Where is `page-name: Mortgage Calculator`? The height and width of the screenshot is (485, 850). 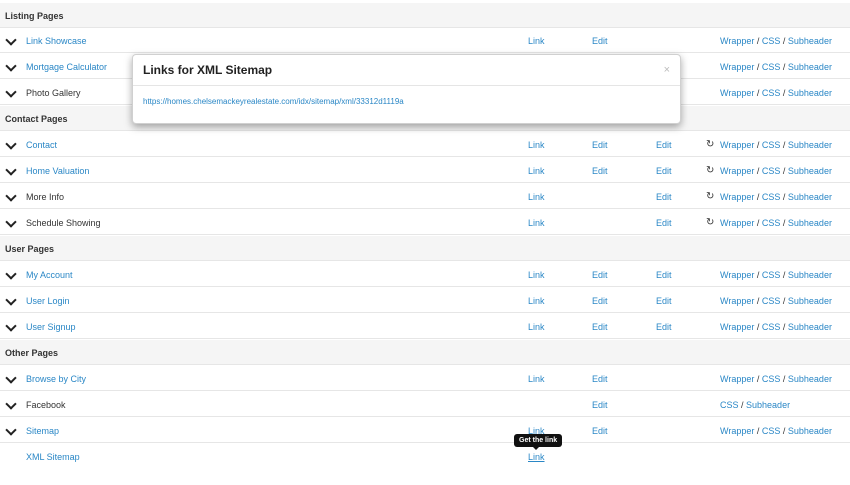
page-name: Mortgage Calculator is located at coordinates (66, 67).